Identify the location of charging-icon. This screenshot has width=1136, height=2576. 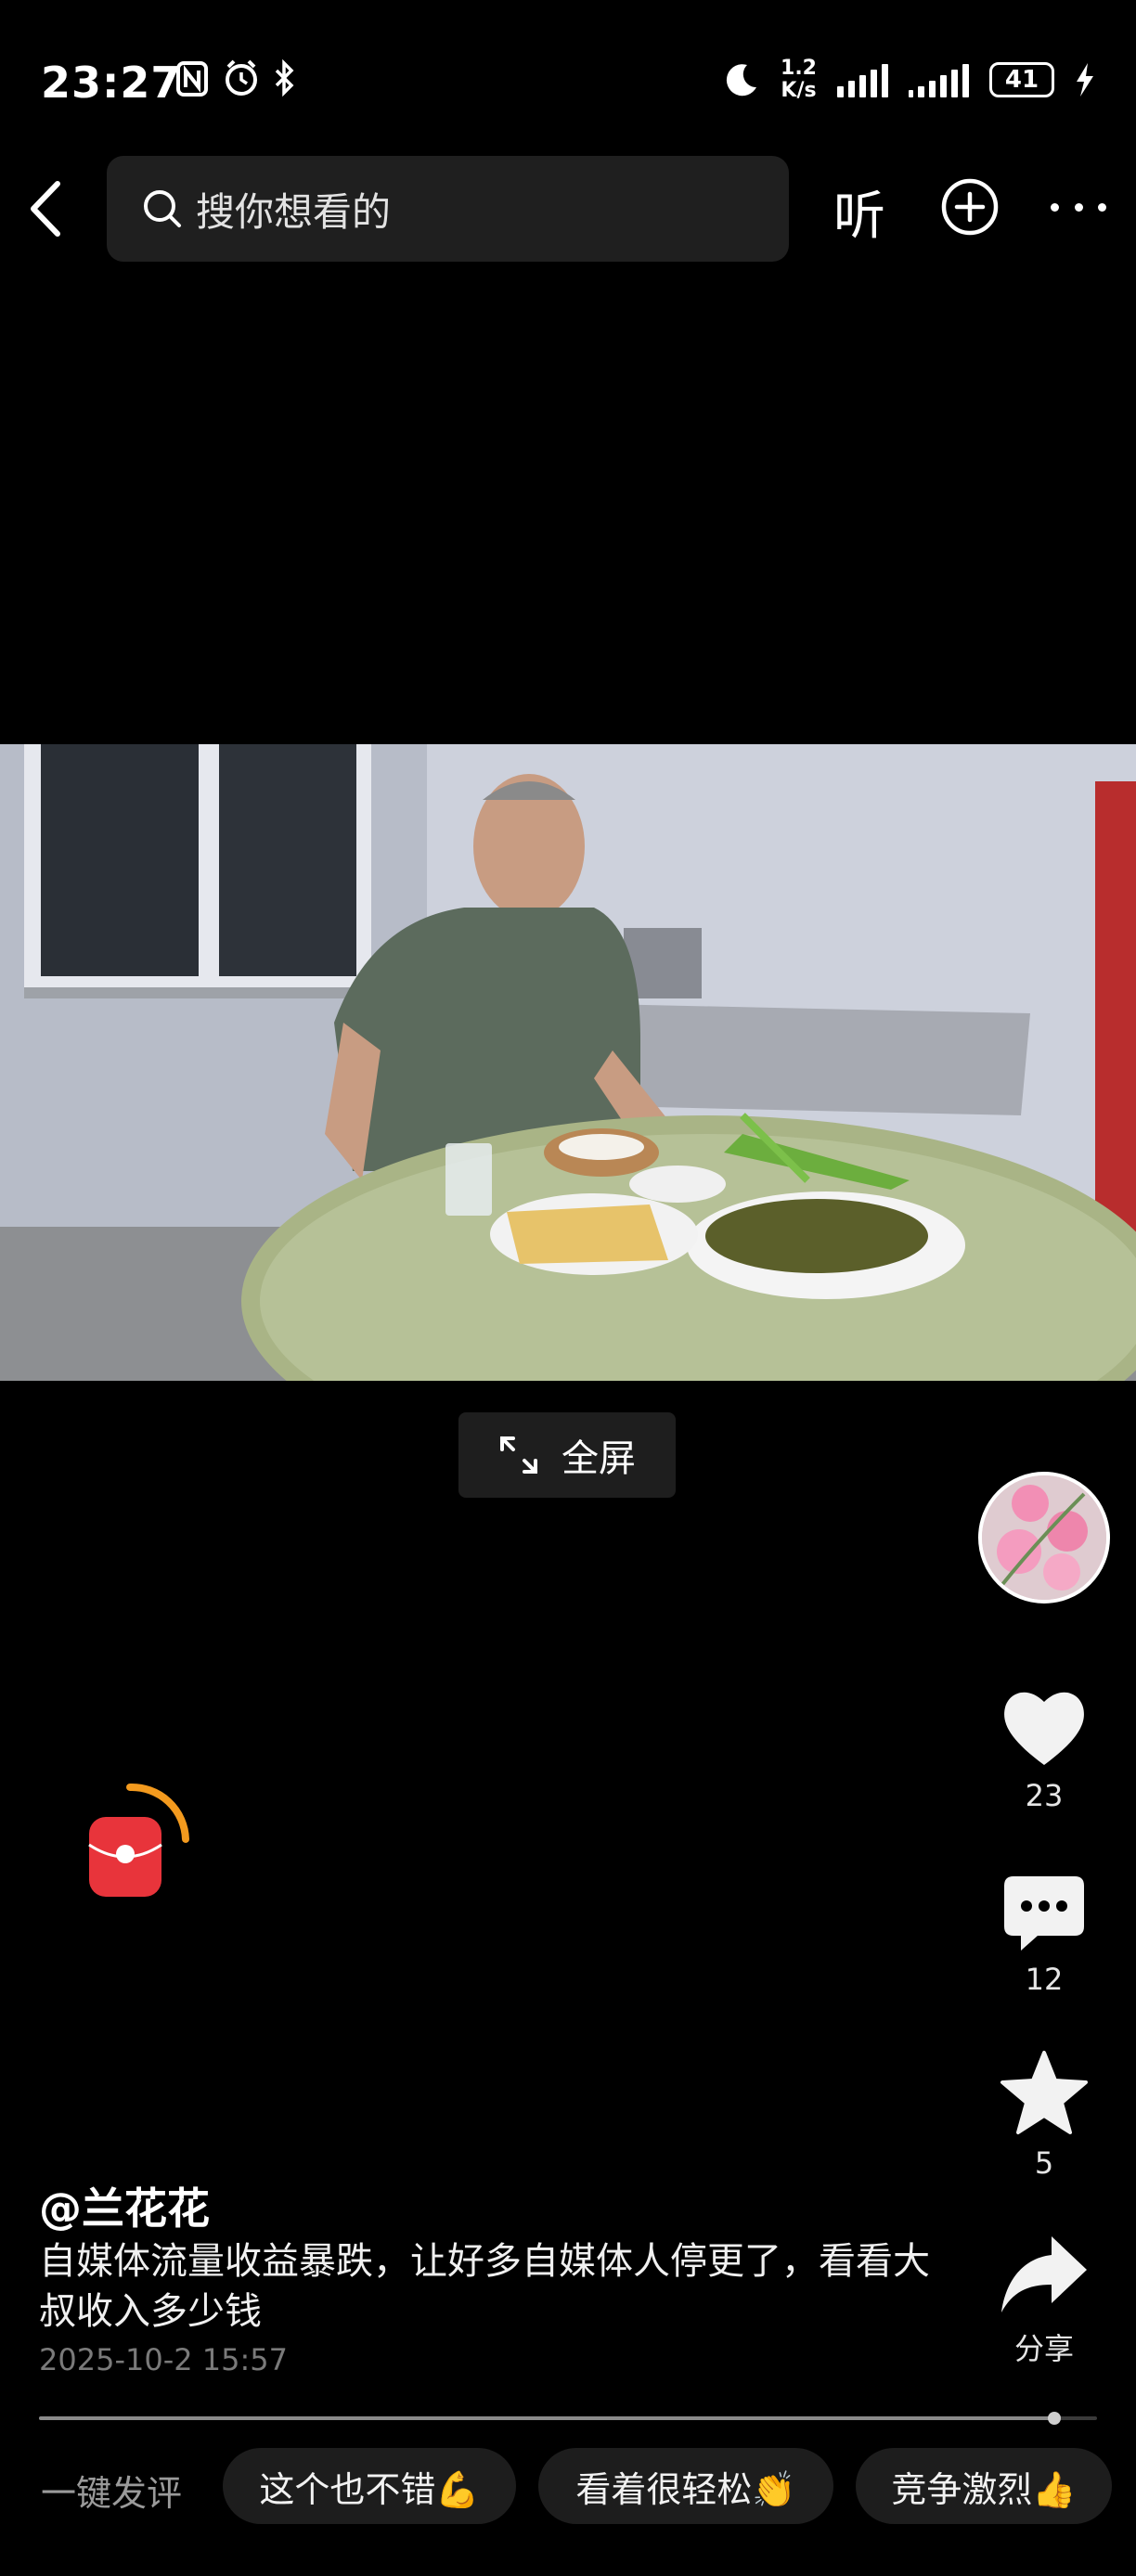
(1085, 80).